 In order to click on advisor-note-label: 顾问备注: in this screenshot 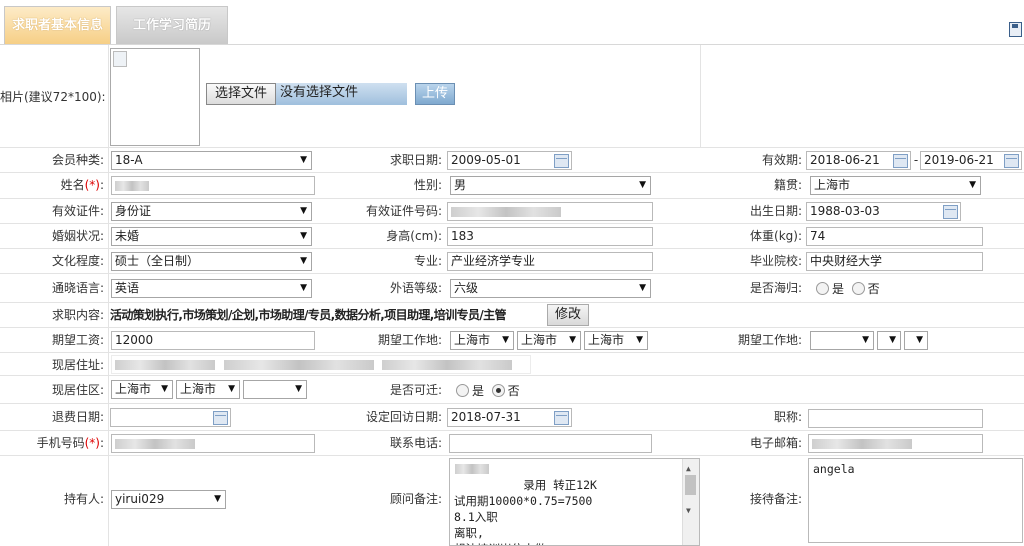, I will do `click(415, 499)`.